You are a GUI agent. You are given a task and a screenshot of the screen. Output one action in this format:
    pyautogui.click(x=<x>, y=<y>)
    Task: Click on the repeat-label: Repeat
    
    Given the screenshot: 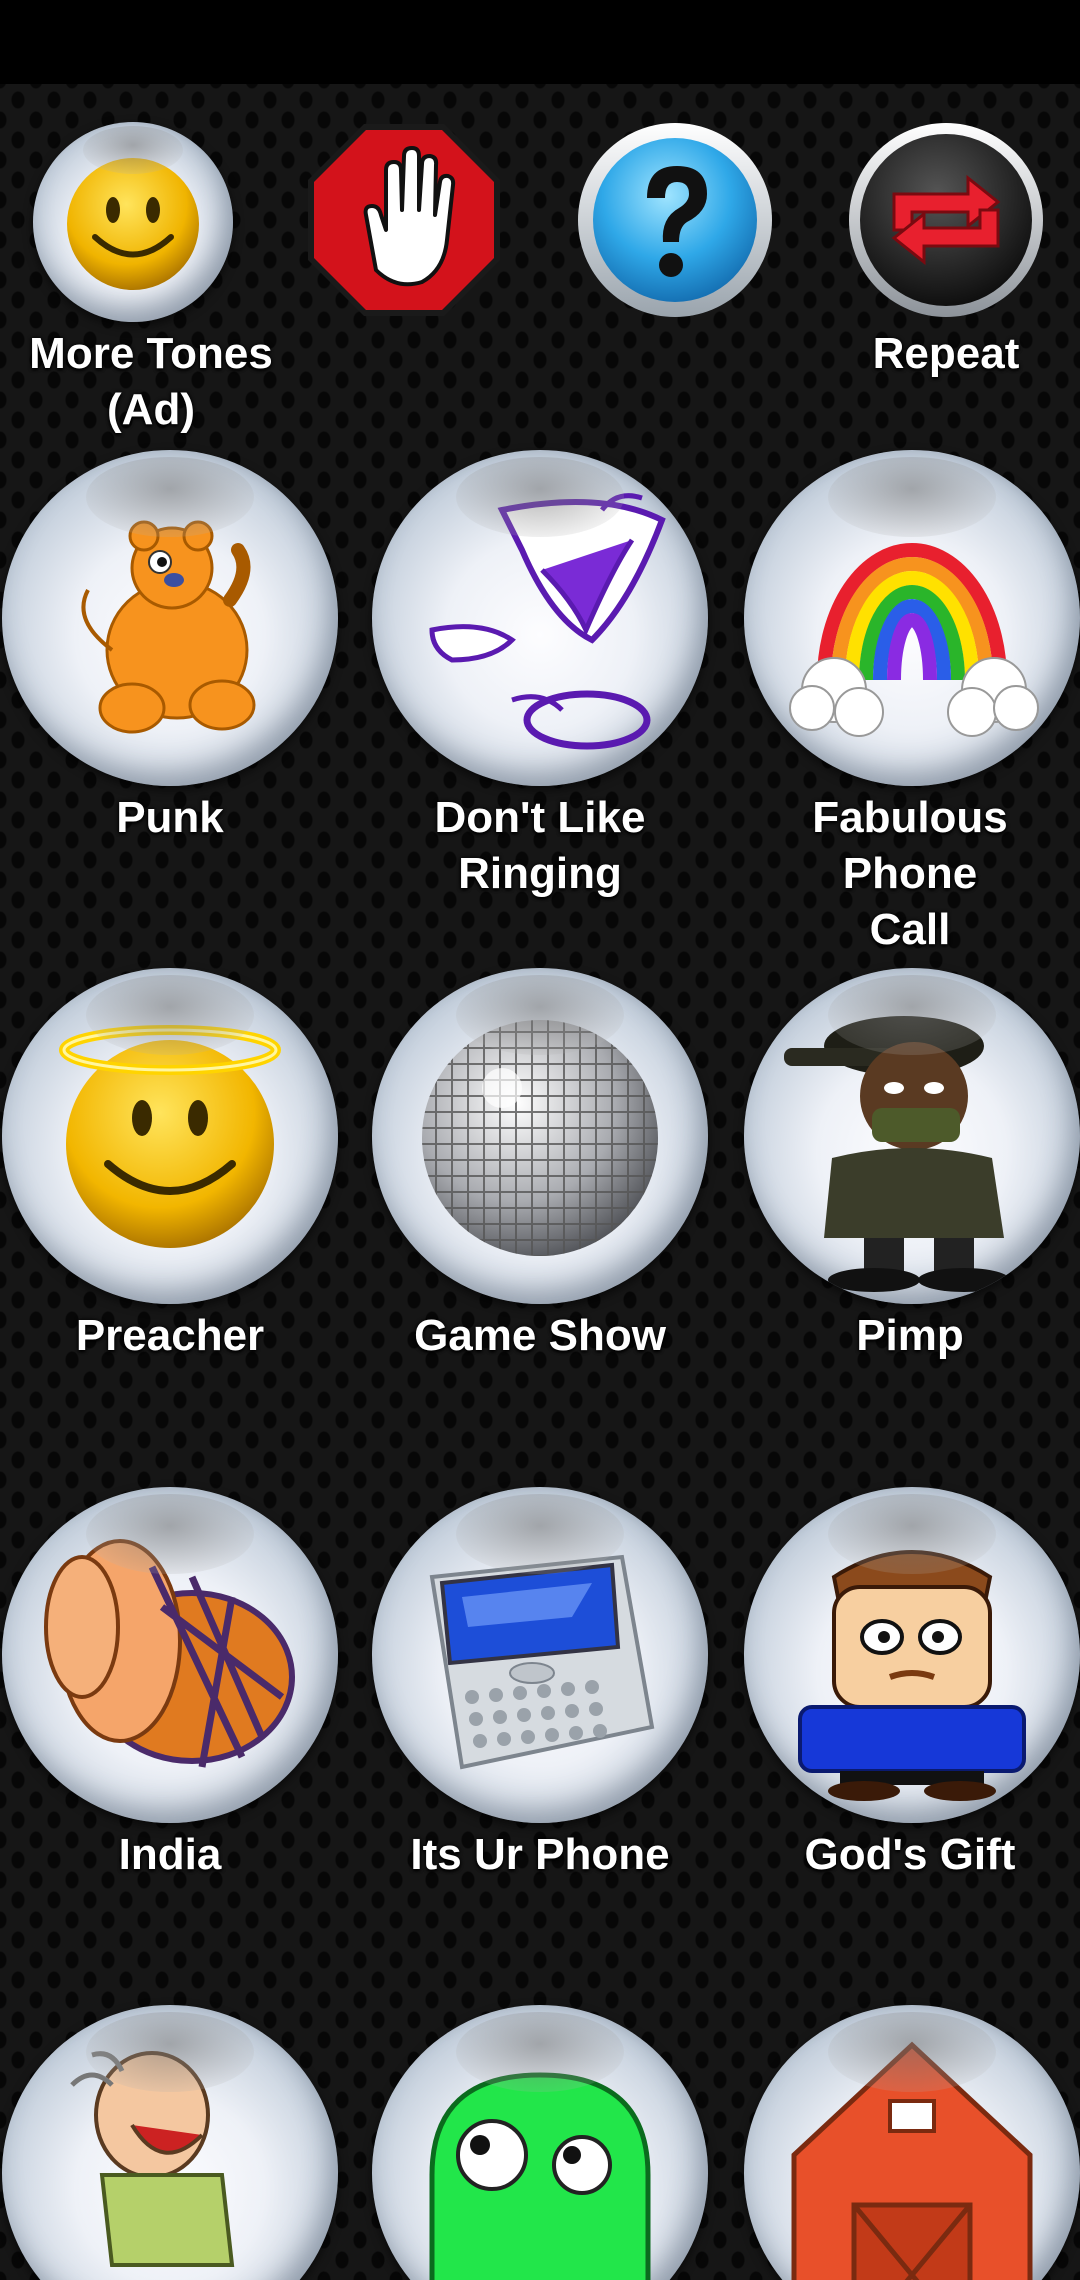 What is the action you would take?
    pyautogui.click(x=946, y=353)
    